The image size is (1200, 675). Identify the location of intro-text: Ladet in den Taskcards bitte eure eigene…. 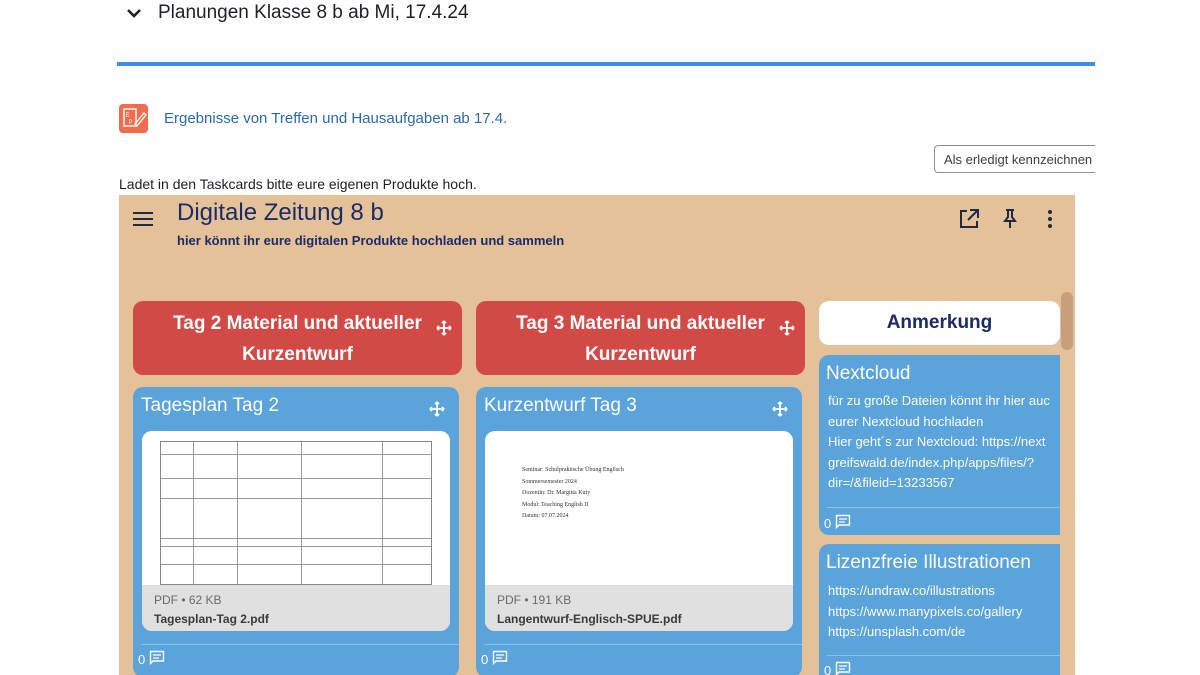
(298, 184).